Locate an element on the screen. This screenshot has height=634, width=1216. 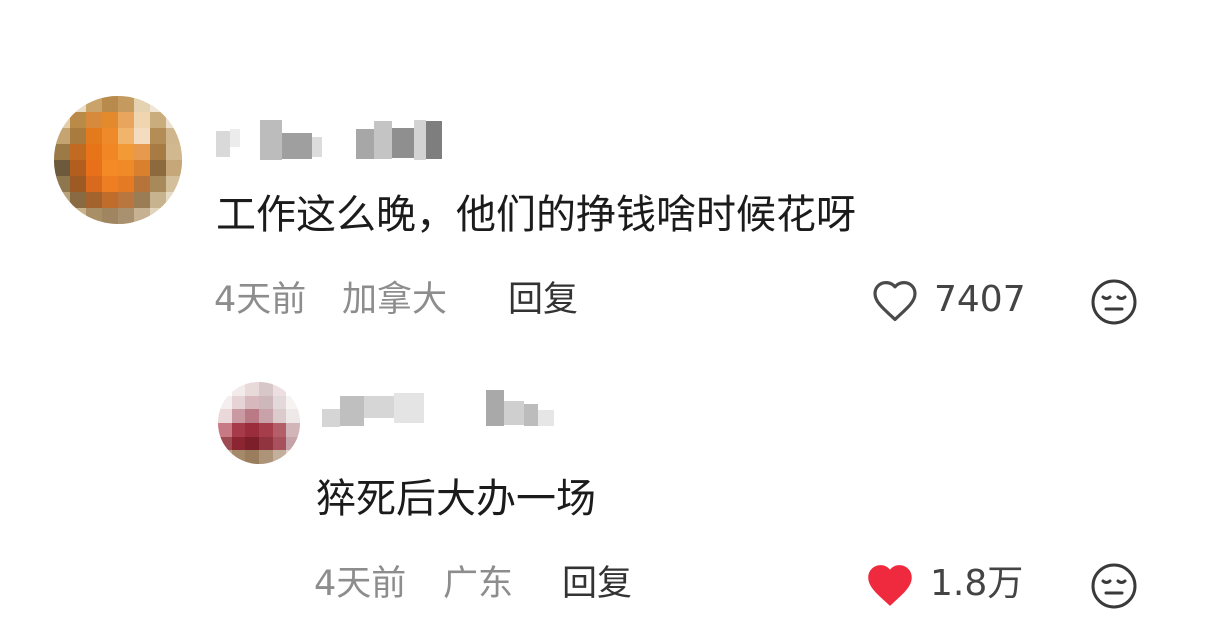
like-count: 7407 is located at coordinates (980, 299).